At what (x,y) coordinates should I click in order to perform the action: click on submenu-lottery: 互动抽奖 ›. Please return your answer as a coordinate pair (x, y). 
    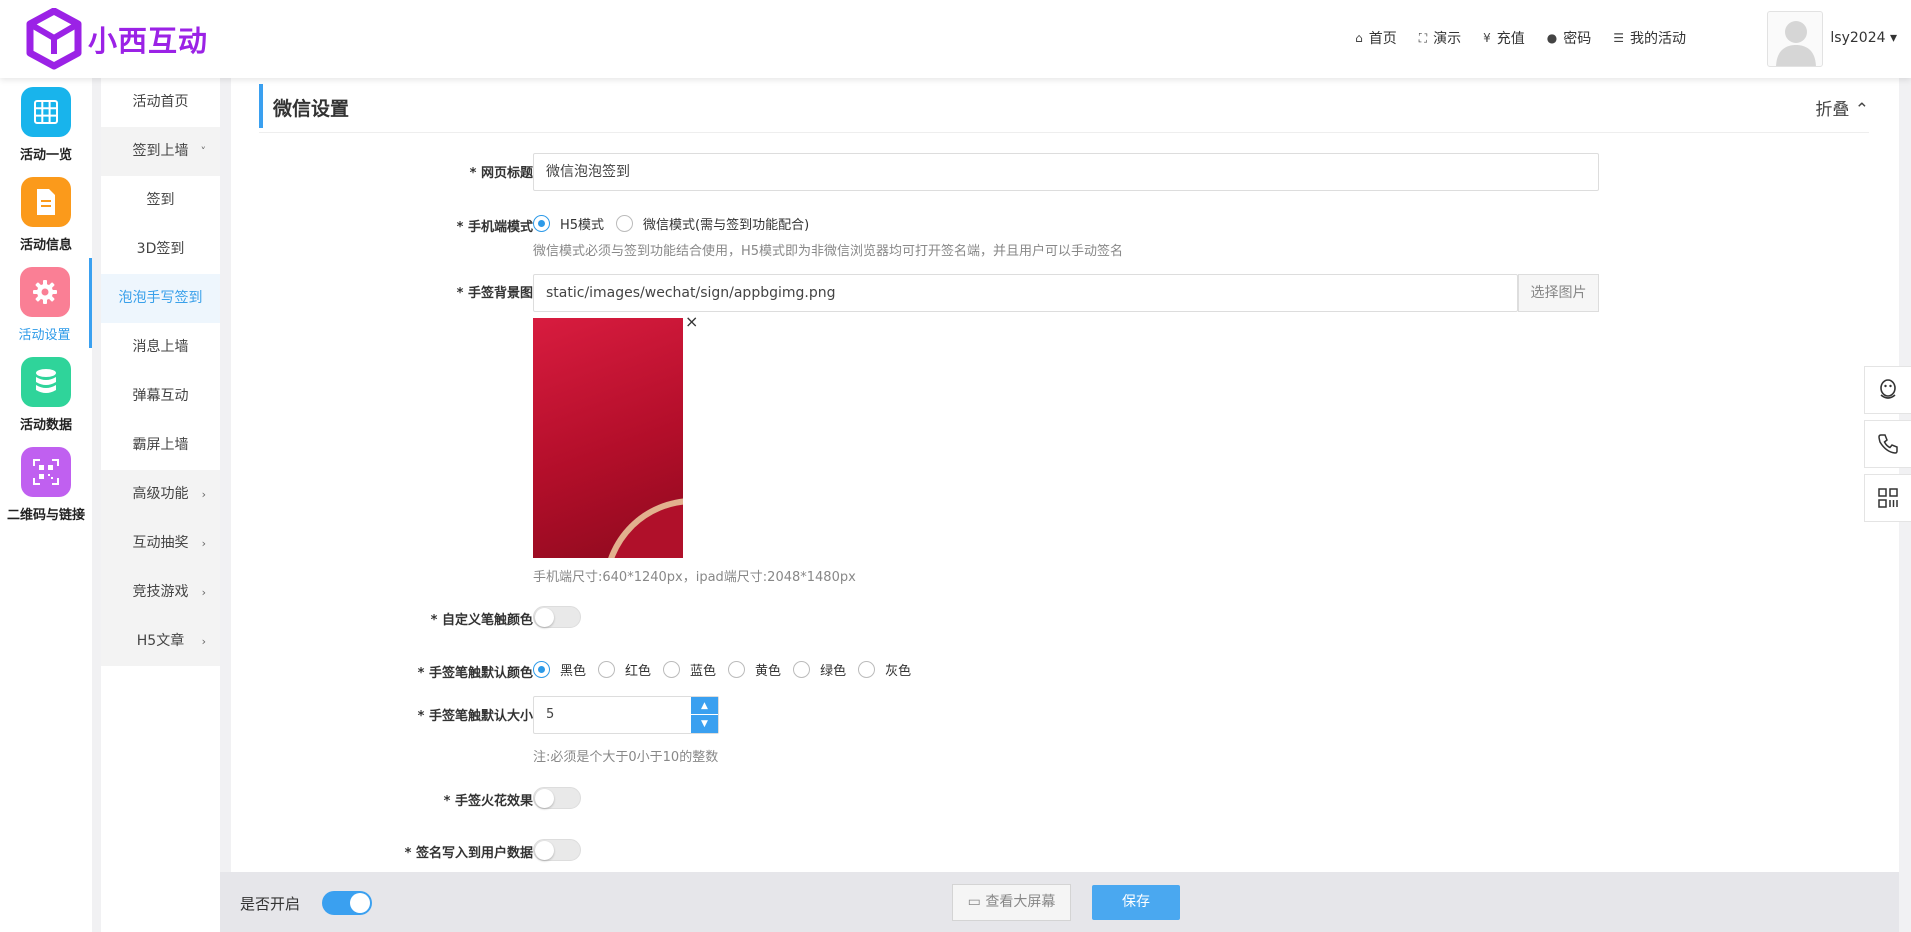
    Looking at the image, I should click on (160, 543).